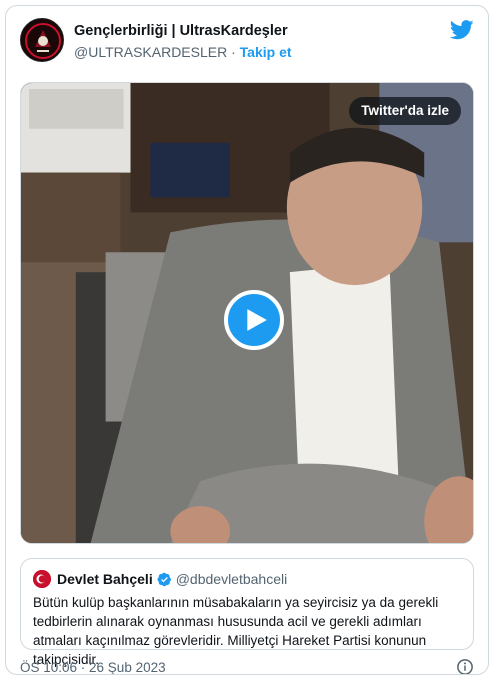  I want to click on play-icon, so click(257, 320).